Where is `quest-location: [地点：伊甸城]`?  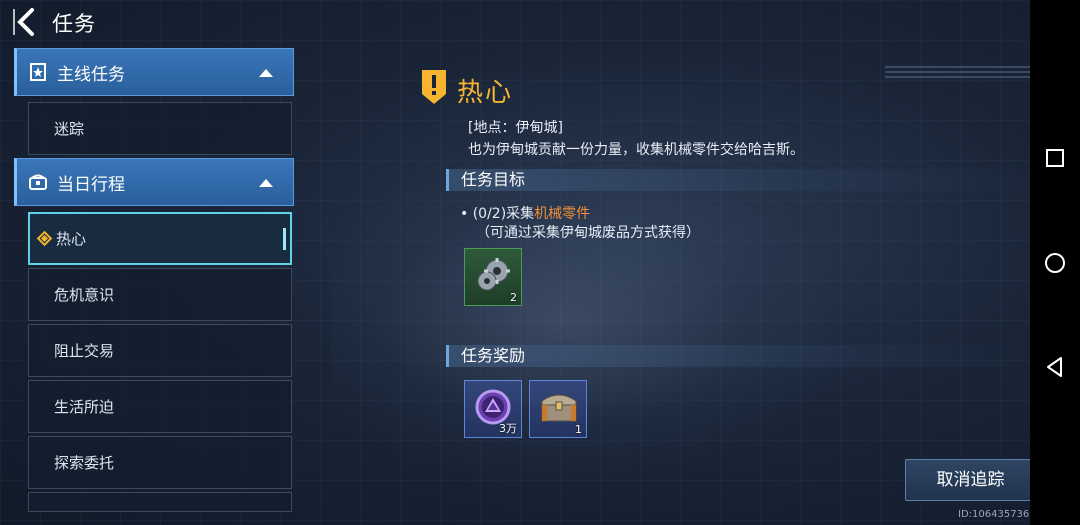
quest-location: [地点：伊甸城] is located at coordinates (515, 128).